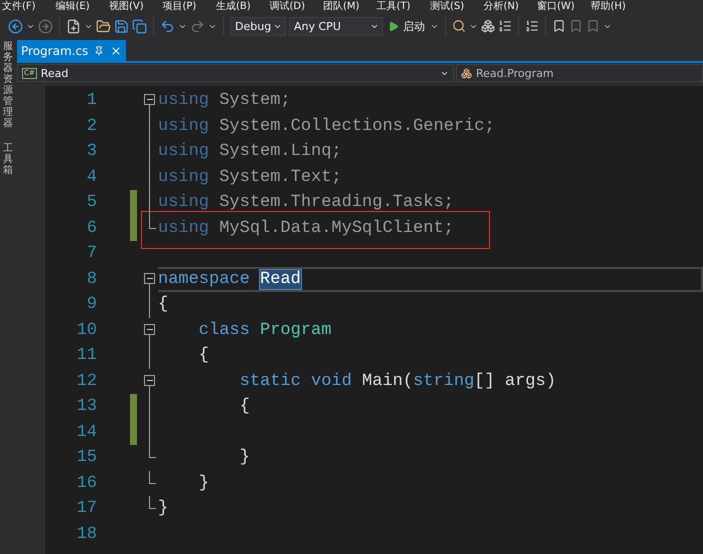 The width and height of the screenshot is (703, 554). Describe the element at coordinates (393, 26) in the screenshot. I see `play-icon` at that location.